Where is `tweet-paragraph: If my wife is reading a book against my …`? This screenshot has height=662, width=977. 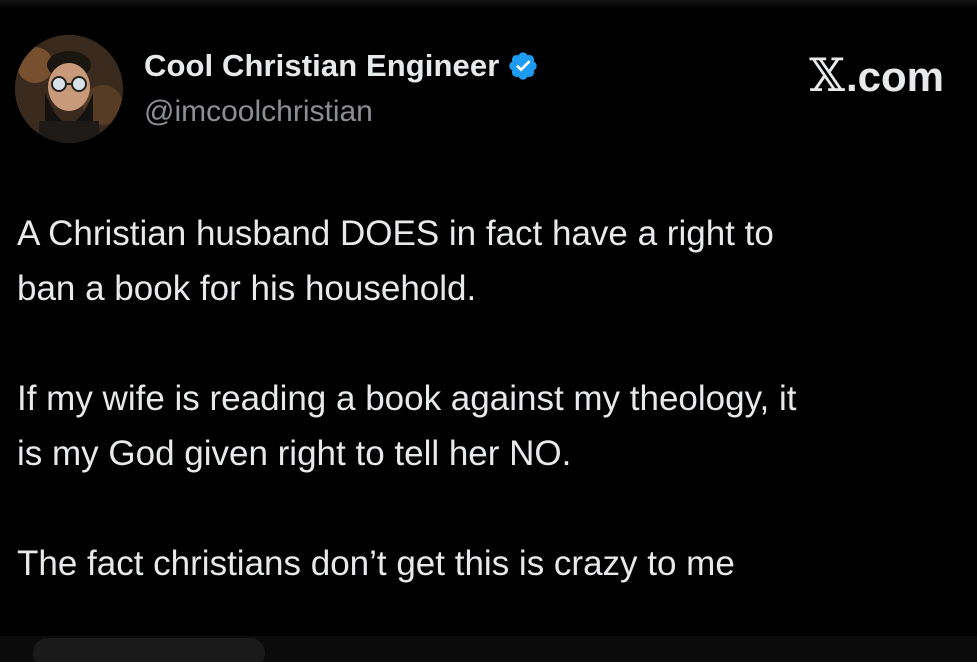 tweet-paragraph: If my wife is reading a book against my … is located at coordinates (407, 426).